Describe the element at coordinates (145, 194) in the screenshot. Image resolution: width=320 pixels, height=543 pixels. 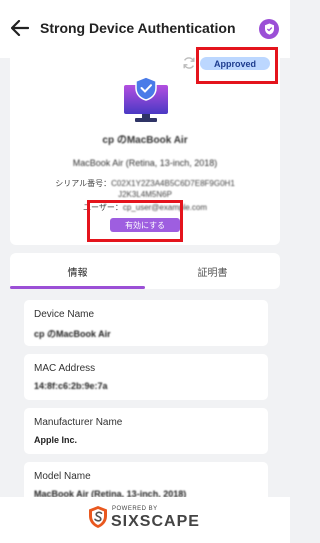
I see `serial-value-continued: J2K3L4M5N6P` at that location.